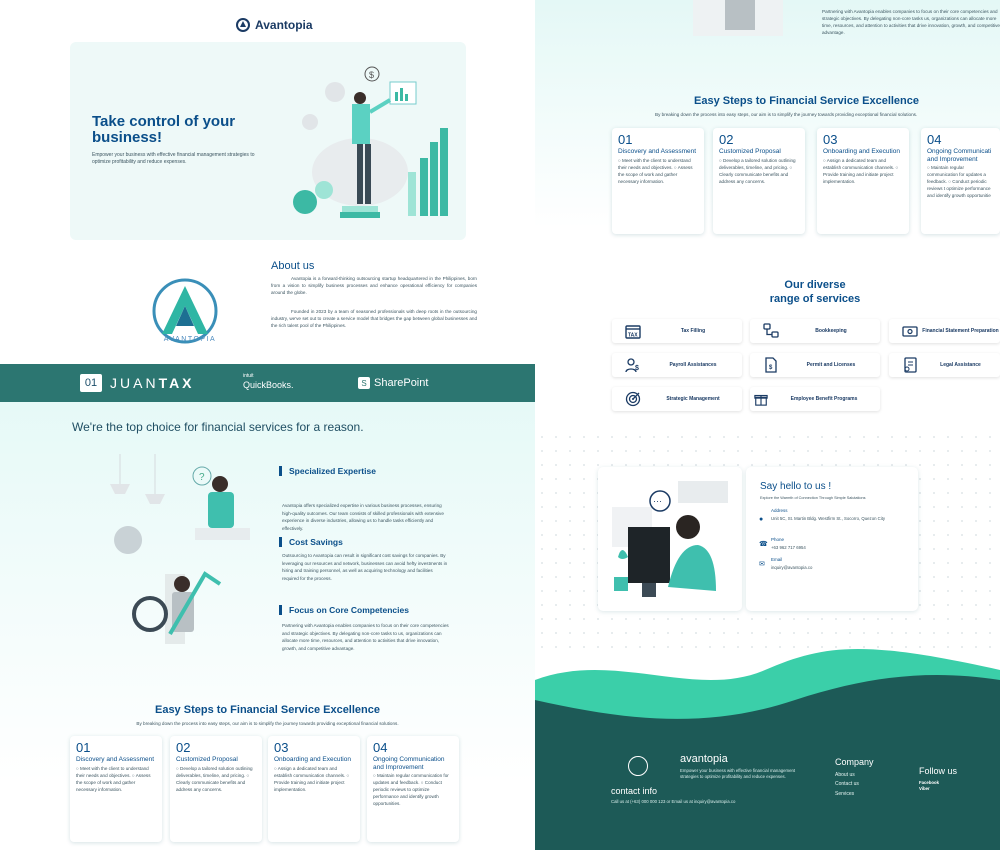  Describe the element at coordinates (693, 399) in the screenshot. I see `service-label: Strategic Management` at that location.